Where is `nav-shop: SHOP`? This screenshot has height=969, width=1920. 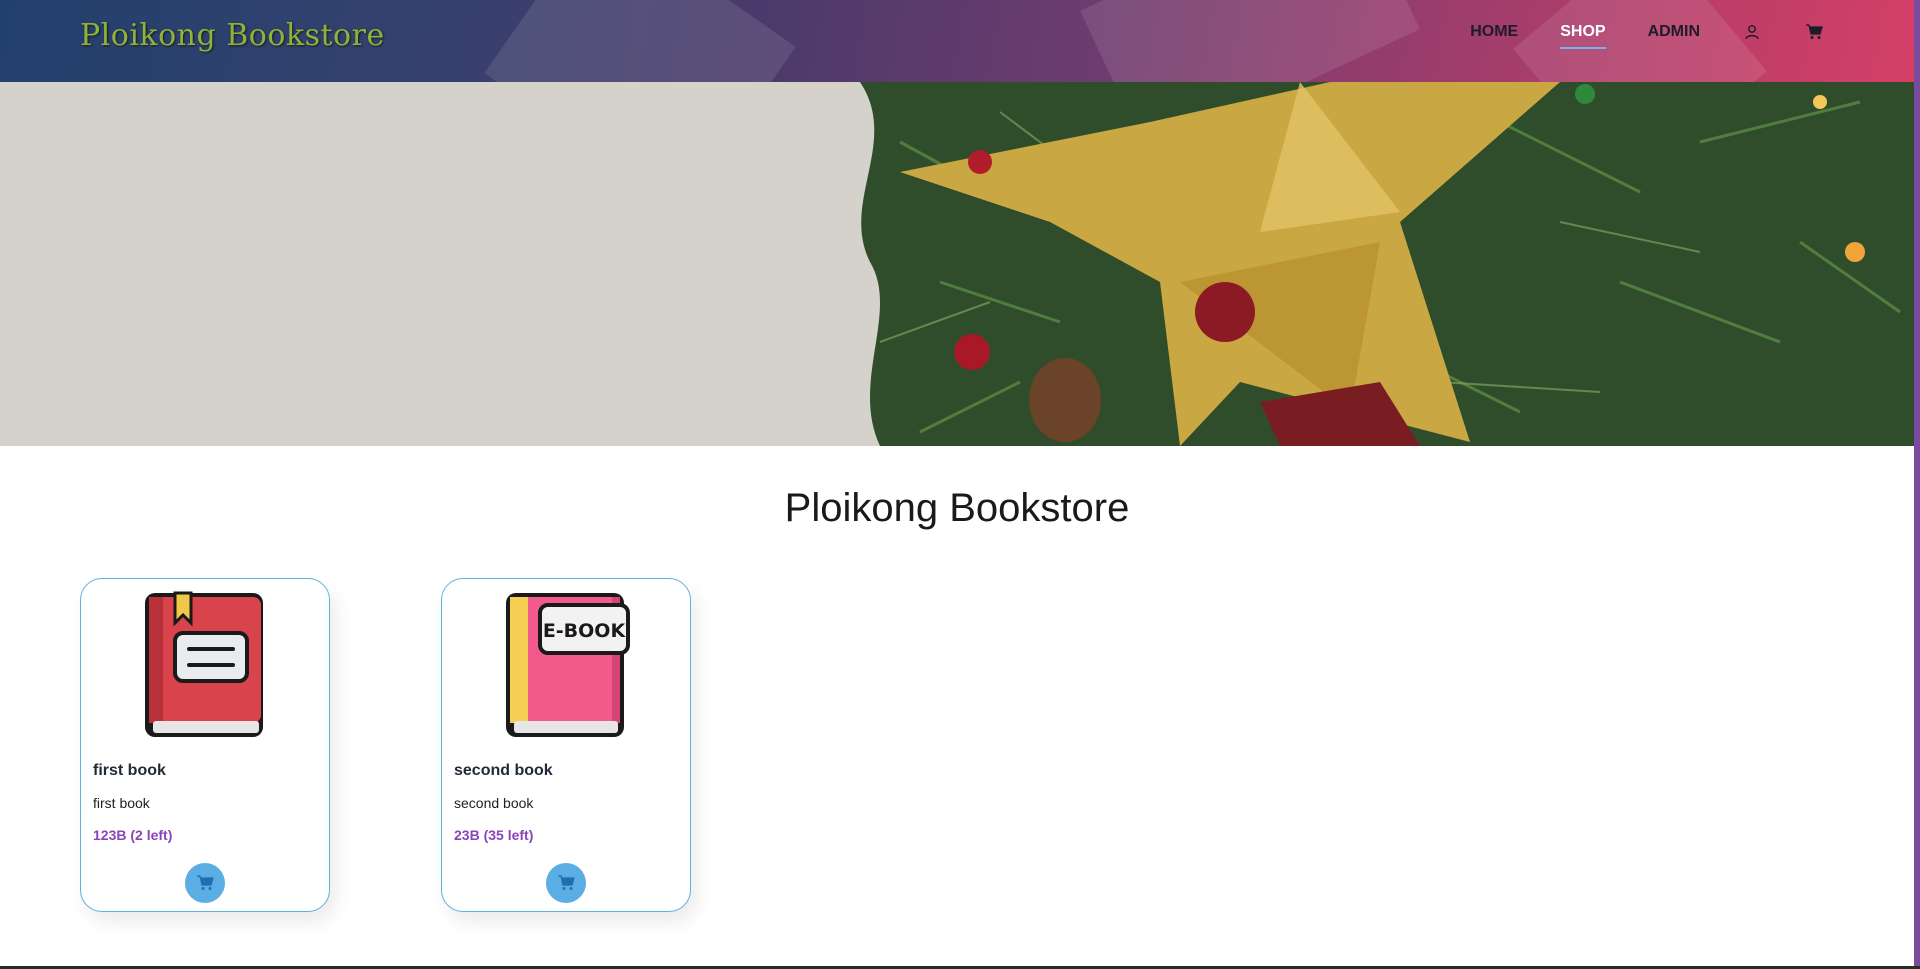 nav-shop: SHOP is located at coordinates (1583, 36).